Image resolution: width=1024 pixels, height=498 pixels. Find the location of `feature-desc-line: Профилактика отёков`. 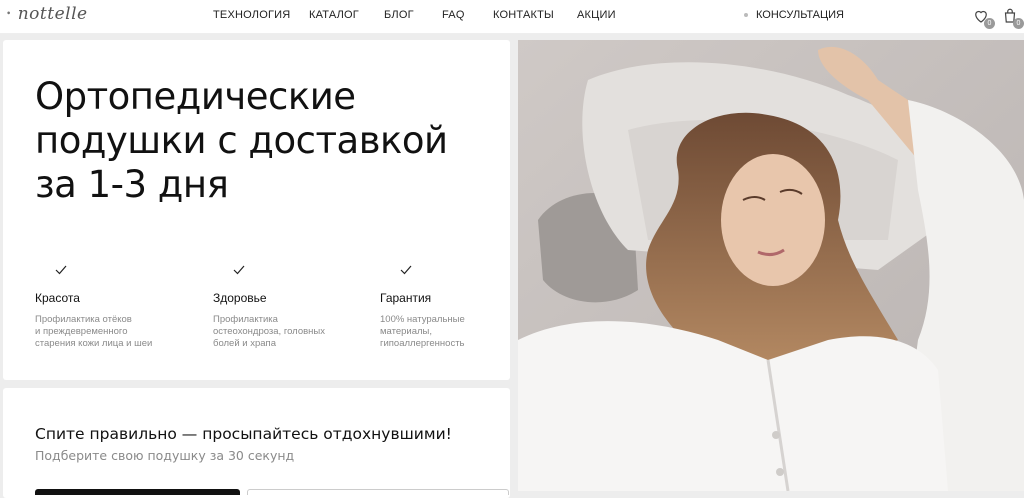

feature-desc-line: Профилактика отёков is located at coordinates (83, 319).